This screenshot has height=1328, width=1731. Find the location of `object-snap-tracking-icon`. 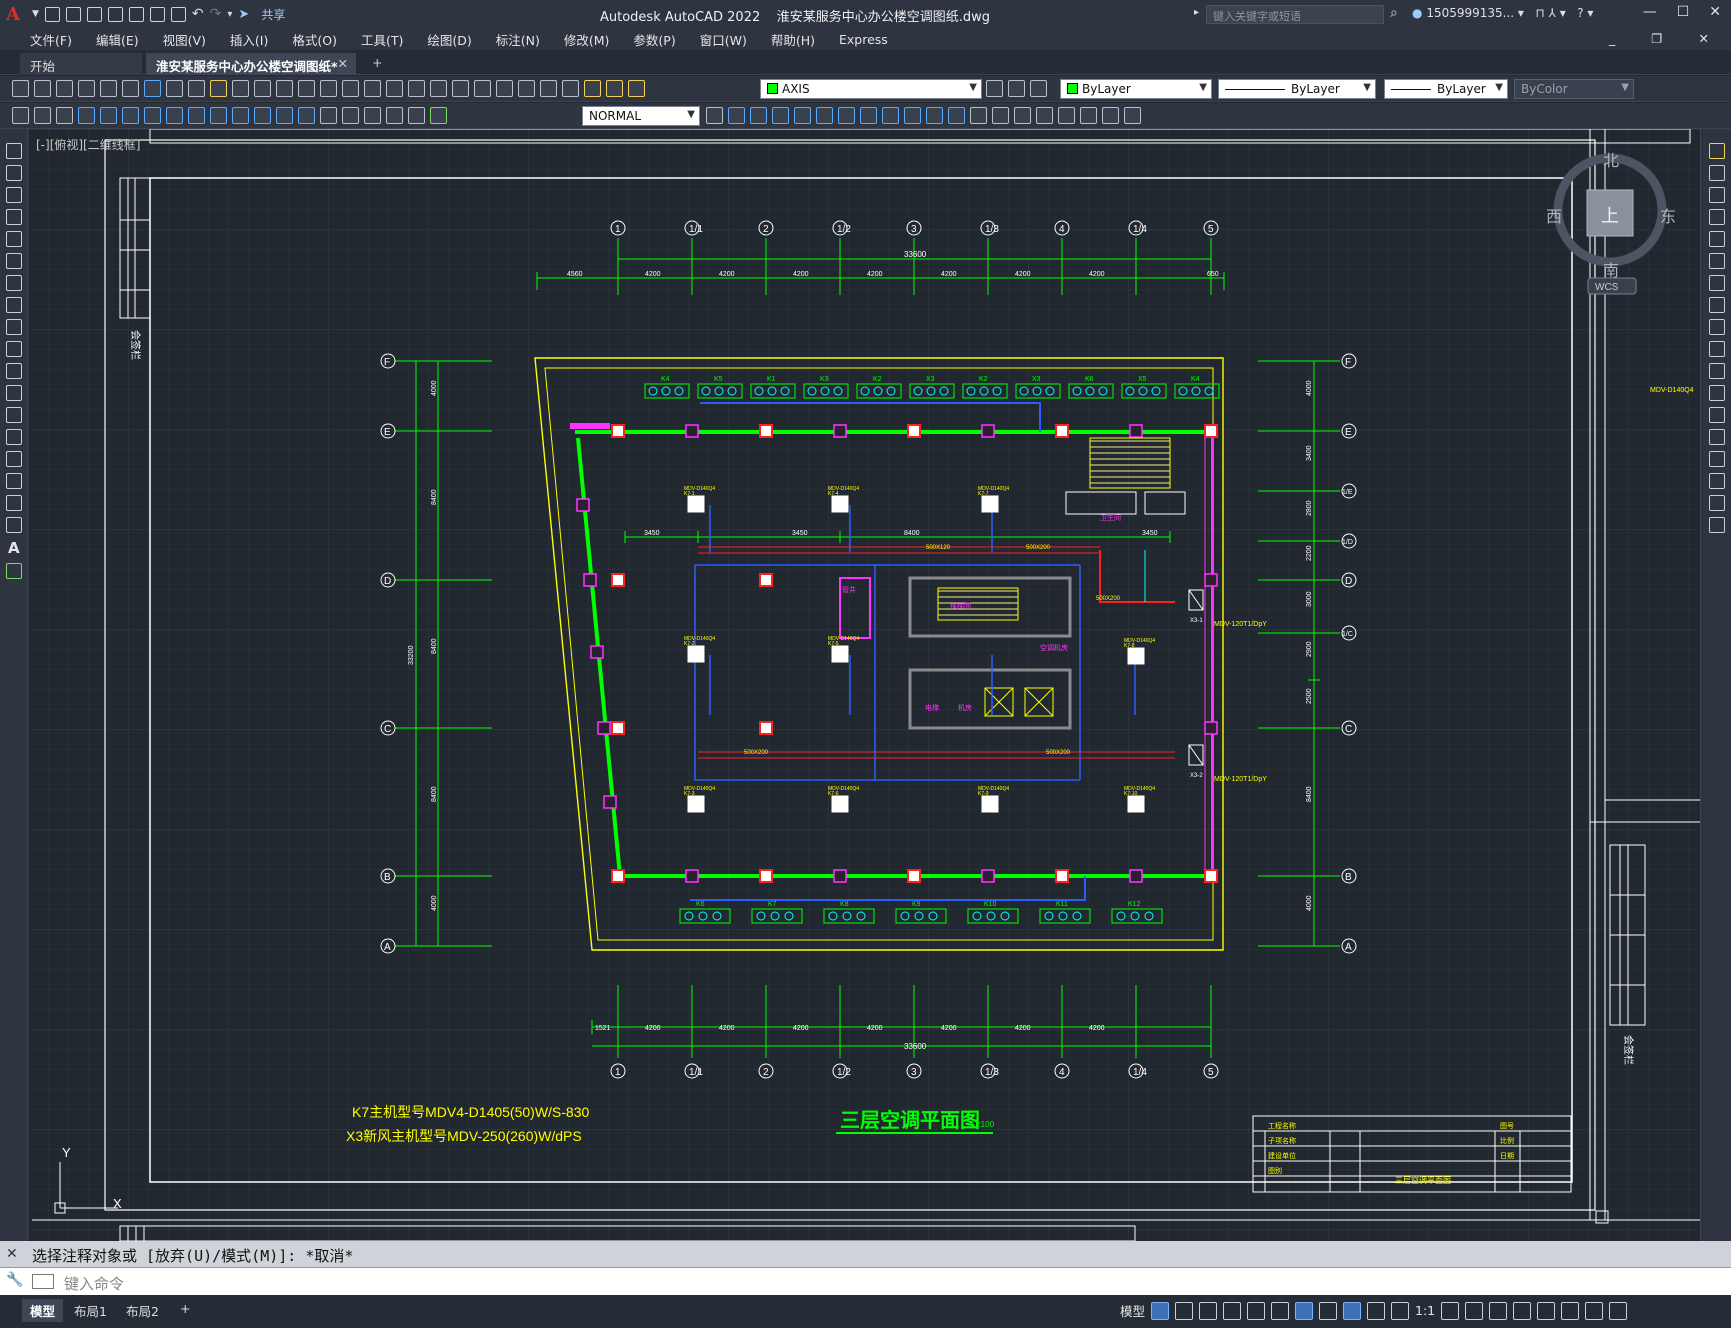

object-snap-tracking-icon is located at coordinates (1280, 1310).